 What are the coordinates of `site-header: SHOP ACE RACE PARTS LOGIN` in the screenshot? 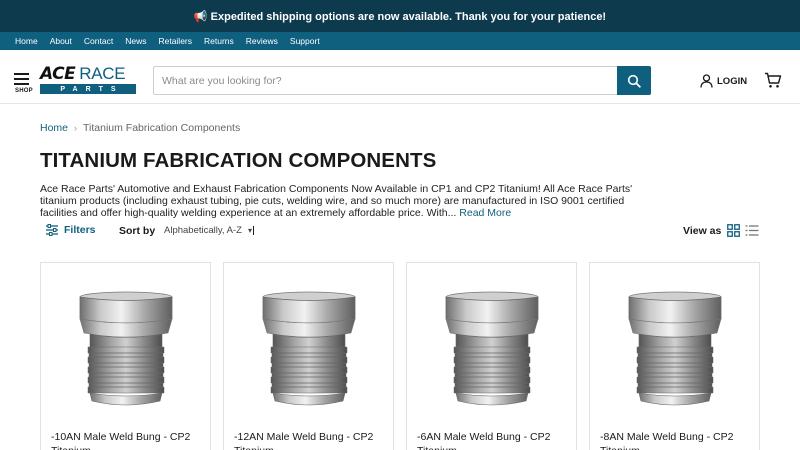 It's located at (400, 77).